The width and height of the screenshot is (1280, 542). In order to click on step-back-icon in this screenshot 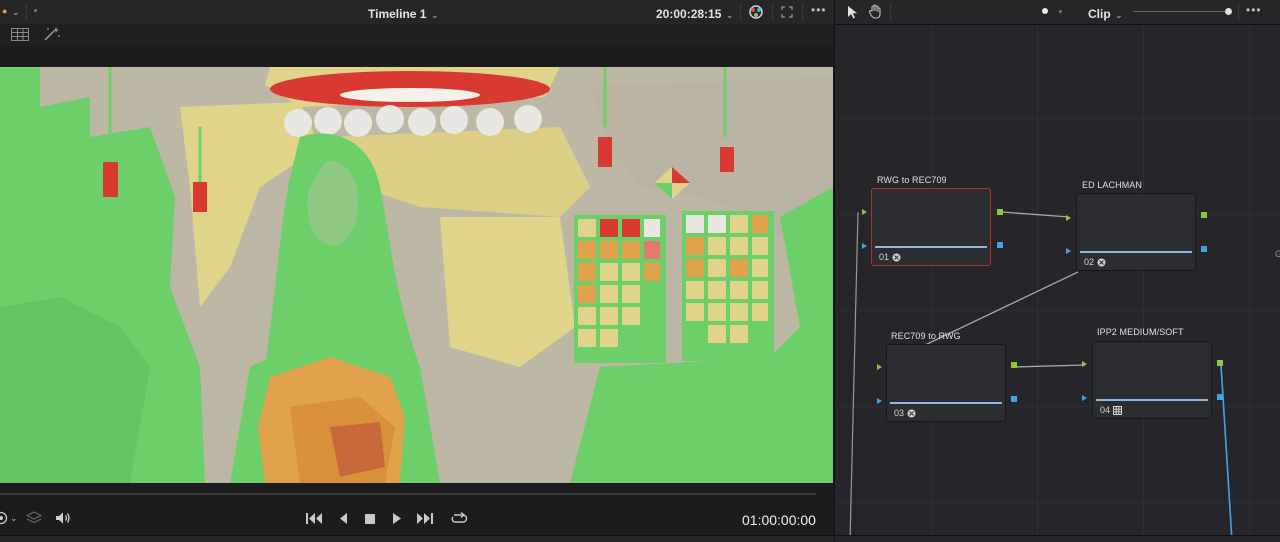, I will do `click(343, 518)`.